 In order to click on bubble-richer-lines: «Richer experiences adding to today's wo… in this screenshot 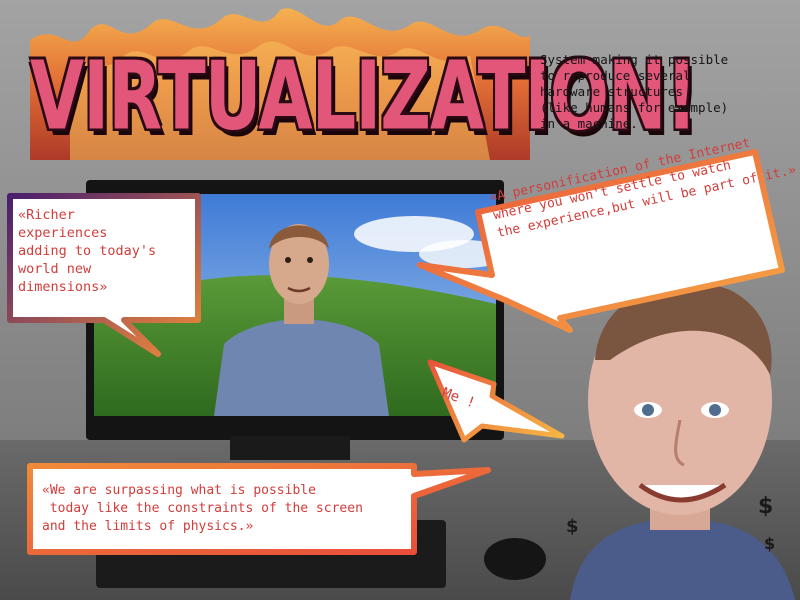, I will do `click(87, 251)`.